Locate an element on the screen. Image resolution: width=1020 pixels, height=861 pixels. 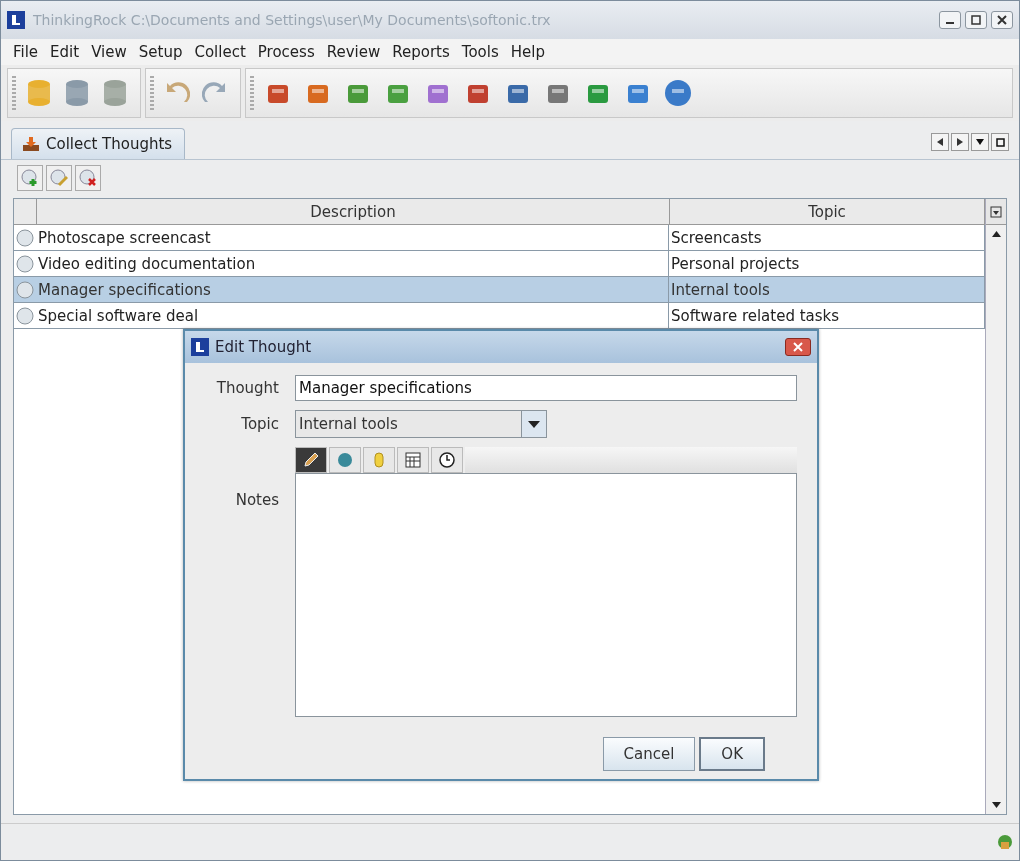
topic-dropdown: Internal tools is located at coordinates (421, 424).